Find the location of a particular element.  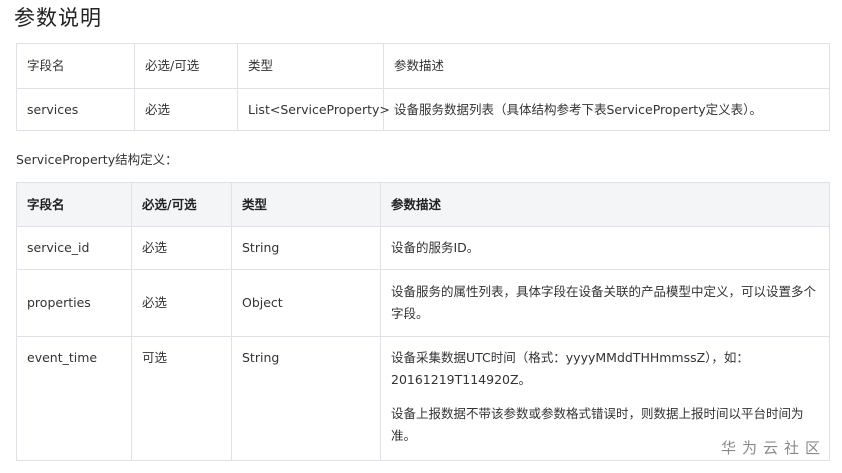

cell-required: 可选 is located at coordinates (181, 398).